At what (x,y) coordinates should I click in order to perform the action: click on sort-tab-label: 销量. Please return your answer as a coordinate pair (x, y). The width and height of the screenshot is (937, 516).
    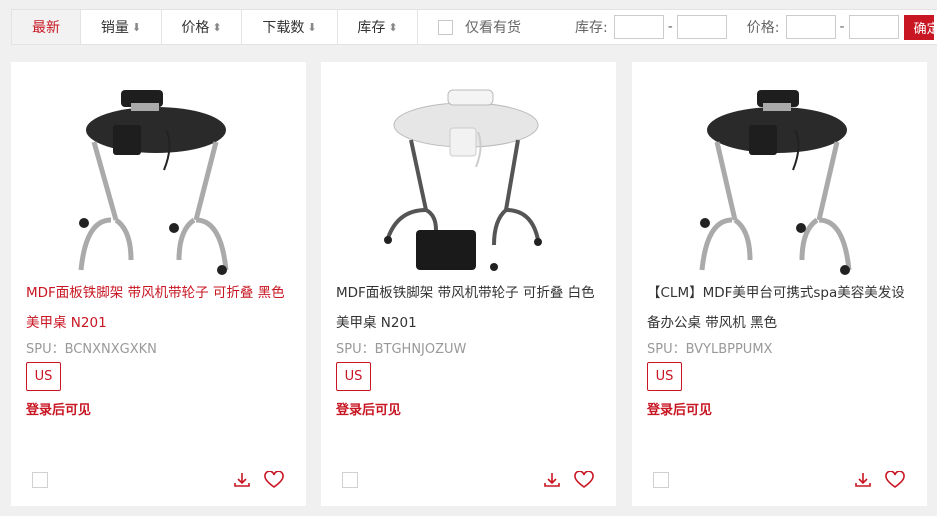
    Looking at the image, I should click on (114, 28).